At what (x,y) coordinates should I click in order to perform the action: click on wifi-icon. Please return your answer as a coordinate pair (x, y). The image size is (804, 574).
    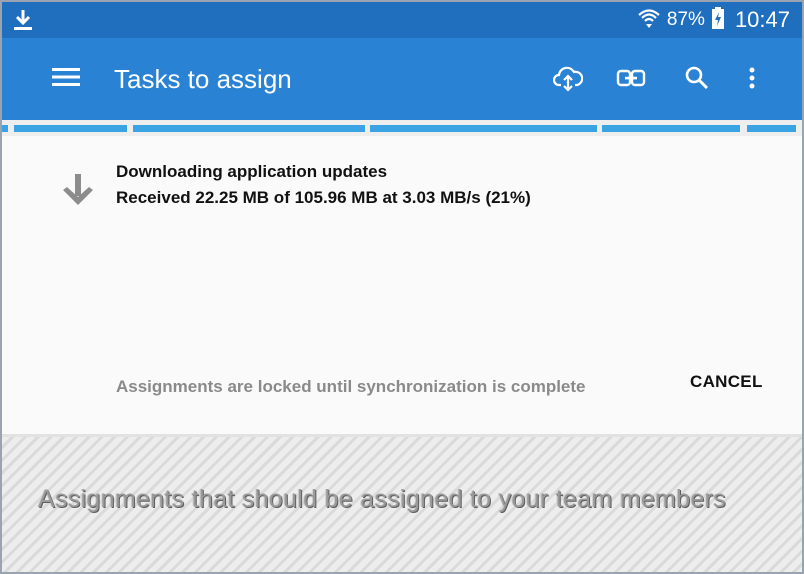
    Looking at the image, I should click on (649, 20).